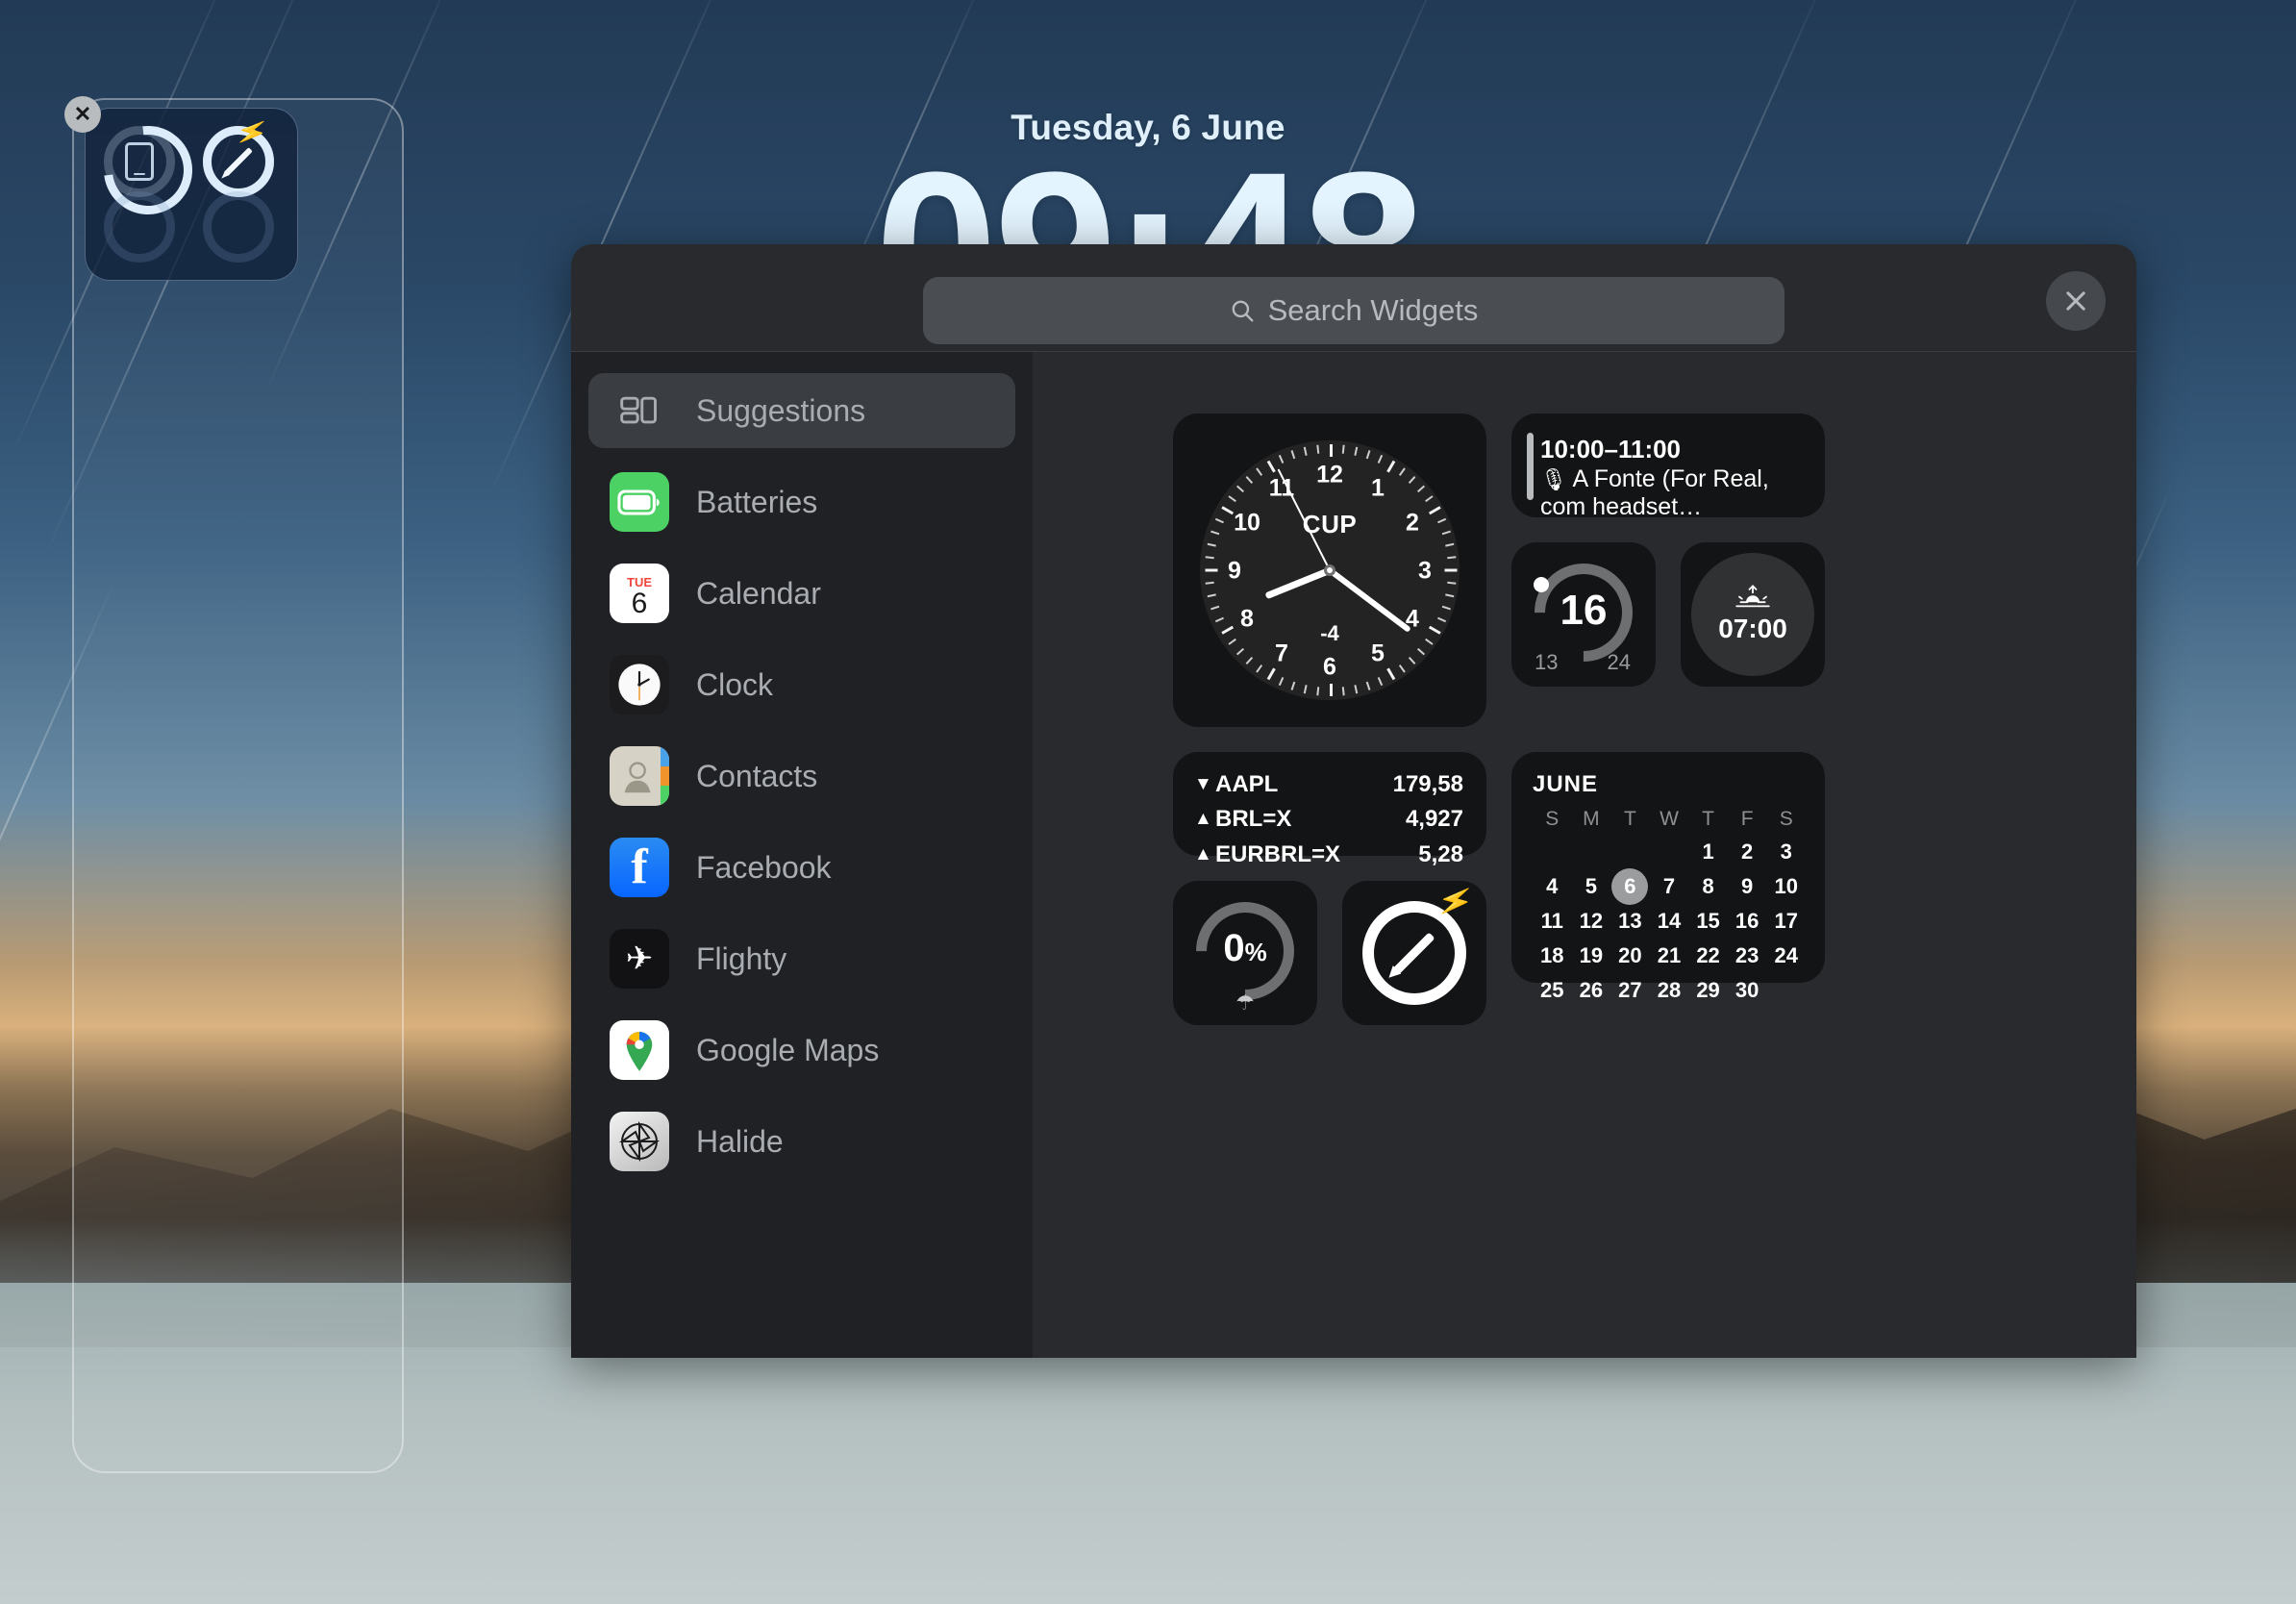 This screenshot has width=2296, height=1604. Describe the element at coordinates (639, 1141) in the screenshot. I see `aperture-icon` at that location.